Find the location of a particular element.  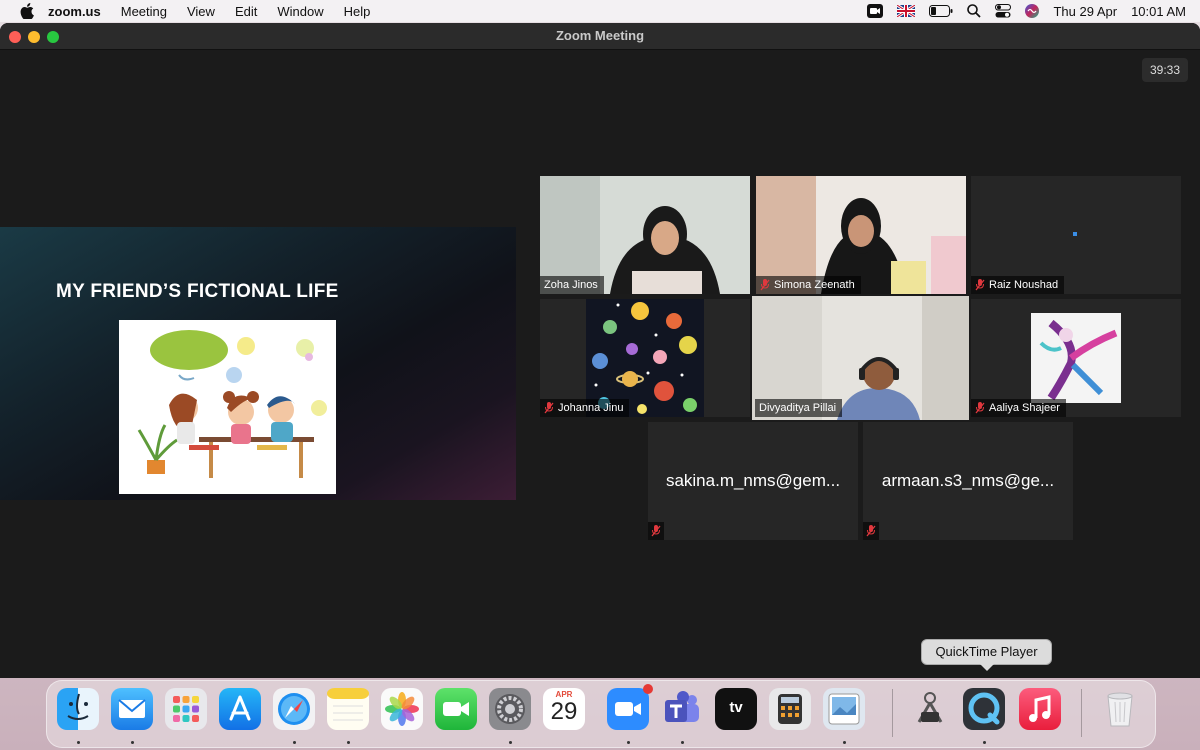

control-center-icon is located at coordinates (1003, 11).